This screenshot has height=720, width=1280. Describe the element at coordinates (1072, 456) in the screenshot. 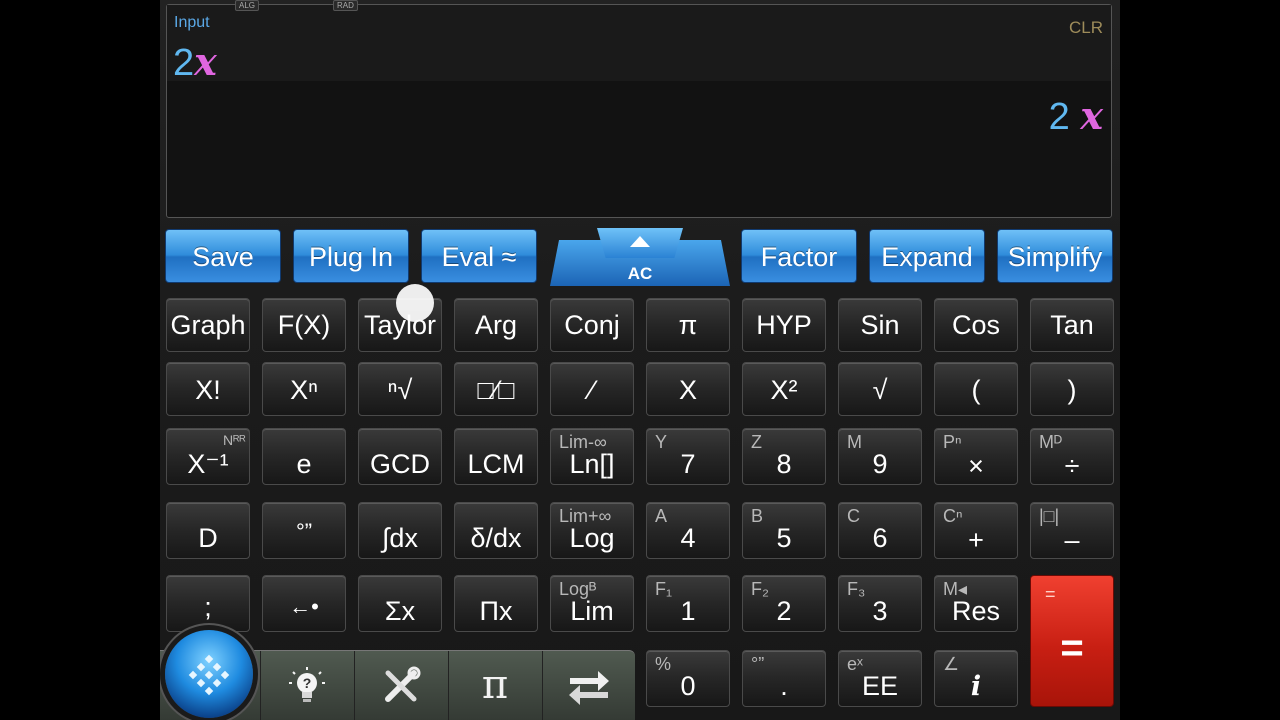

I see `divide-key: Mᴰ ÷` at that location.